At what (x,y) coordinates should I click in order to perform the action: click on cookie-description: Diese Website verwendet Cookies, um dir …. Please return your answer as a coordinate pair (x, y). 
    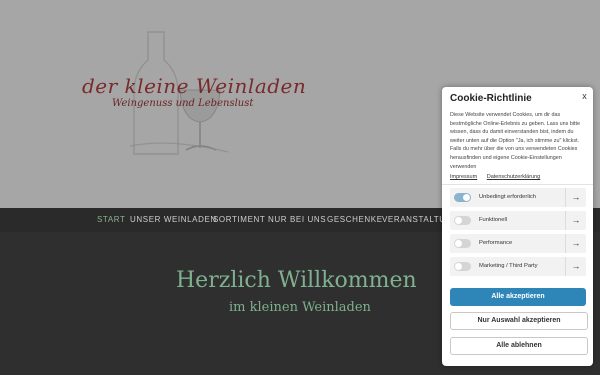
    Looking at the image, I should click on (515, 141).